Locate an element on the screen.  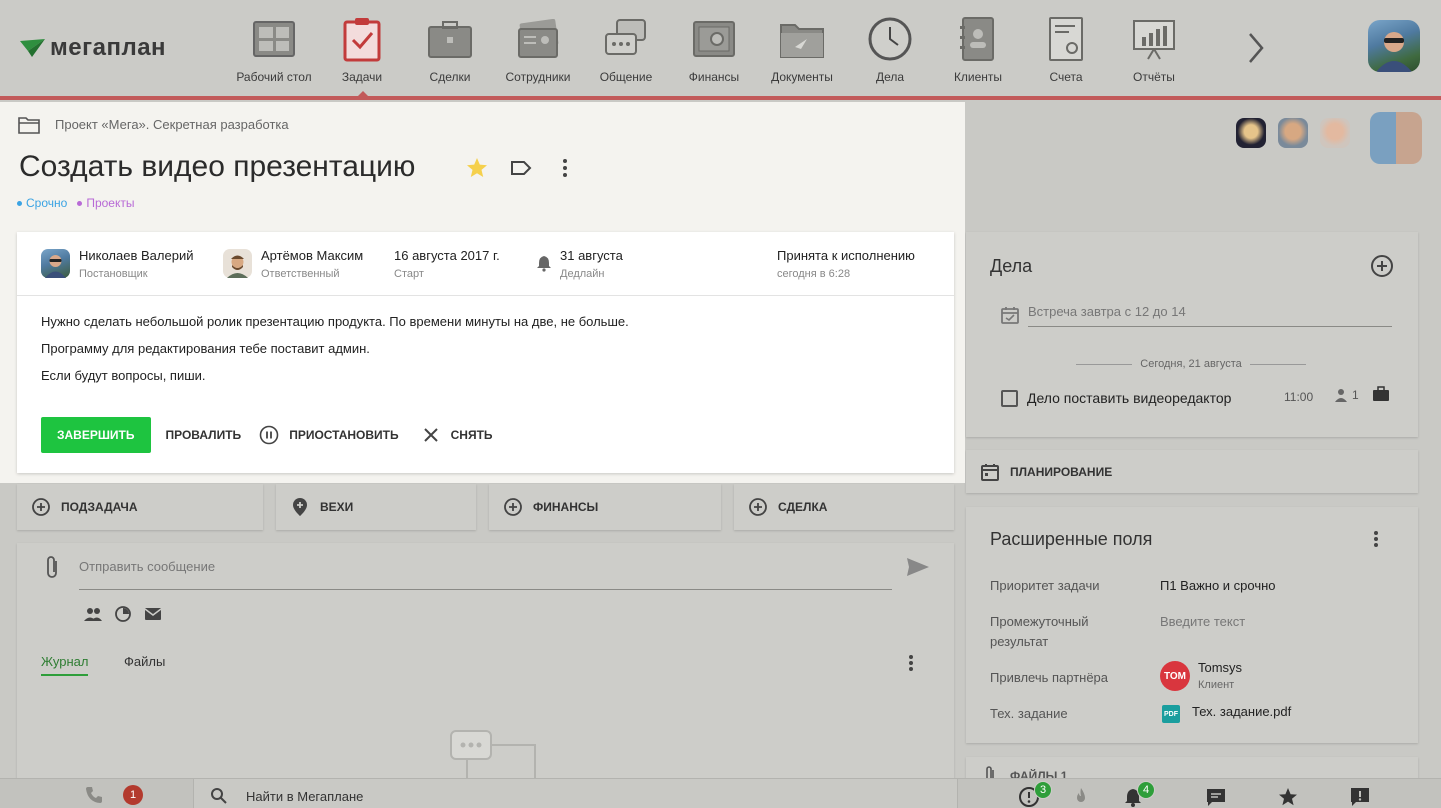
fire-icon is located at coordinates (1081, 797).